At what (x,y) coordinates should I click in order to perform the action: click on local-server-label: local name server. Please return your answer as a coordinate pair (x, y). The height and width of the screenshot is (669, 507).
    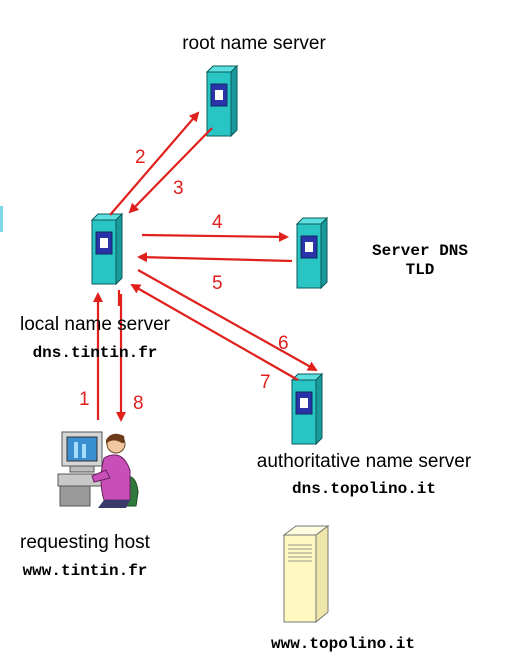
    Looking at the image, I should click on (95, 324).